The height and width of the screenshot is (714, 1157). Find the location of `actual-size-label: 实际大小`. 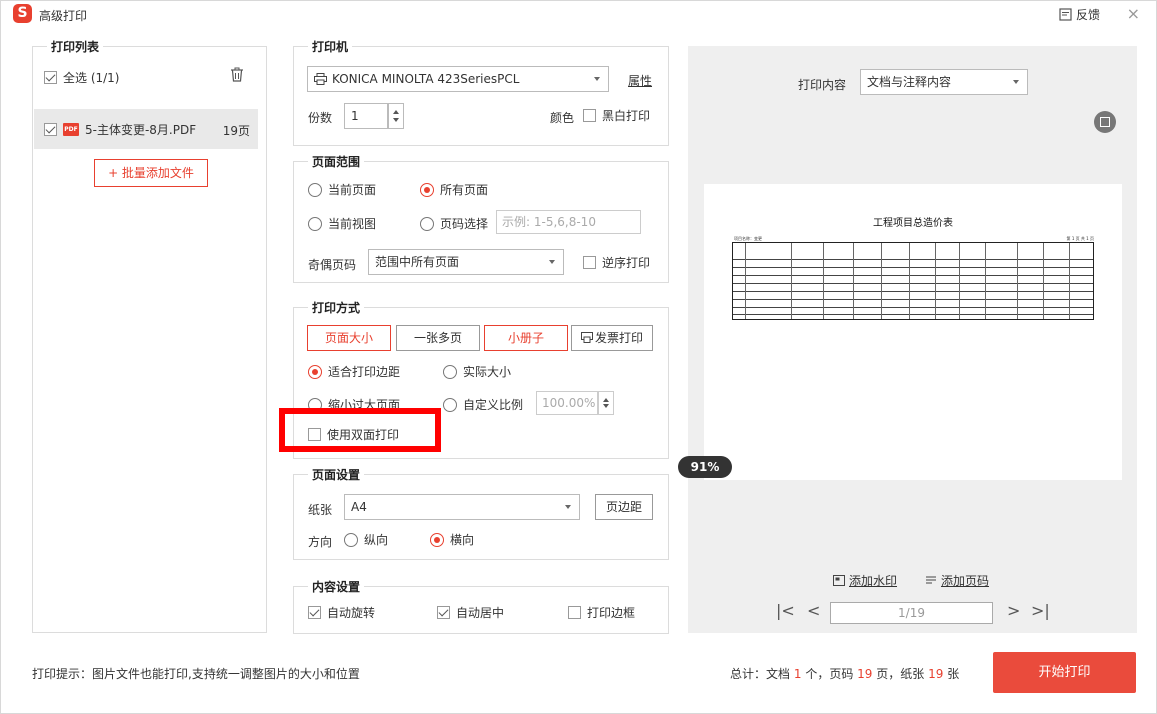

actual-size-label: 实际大小 is located at coordinates (487, 372).